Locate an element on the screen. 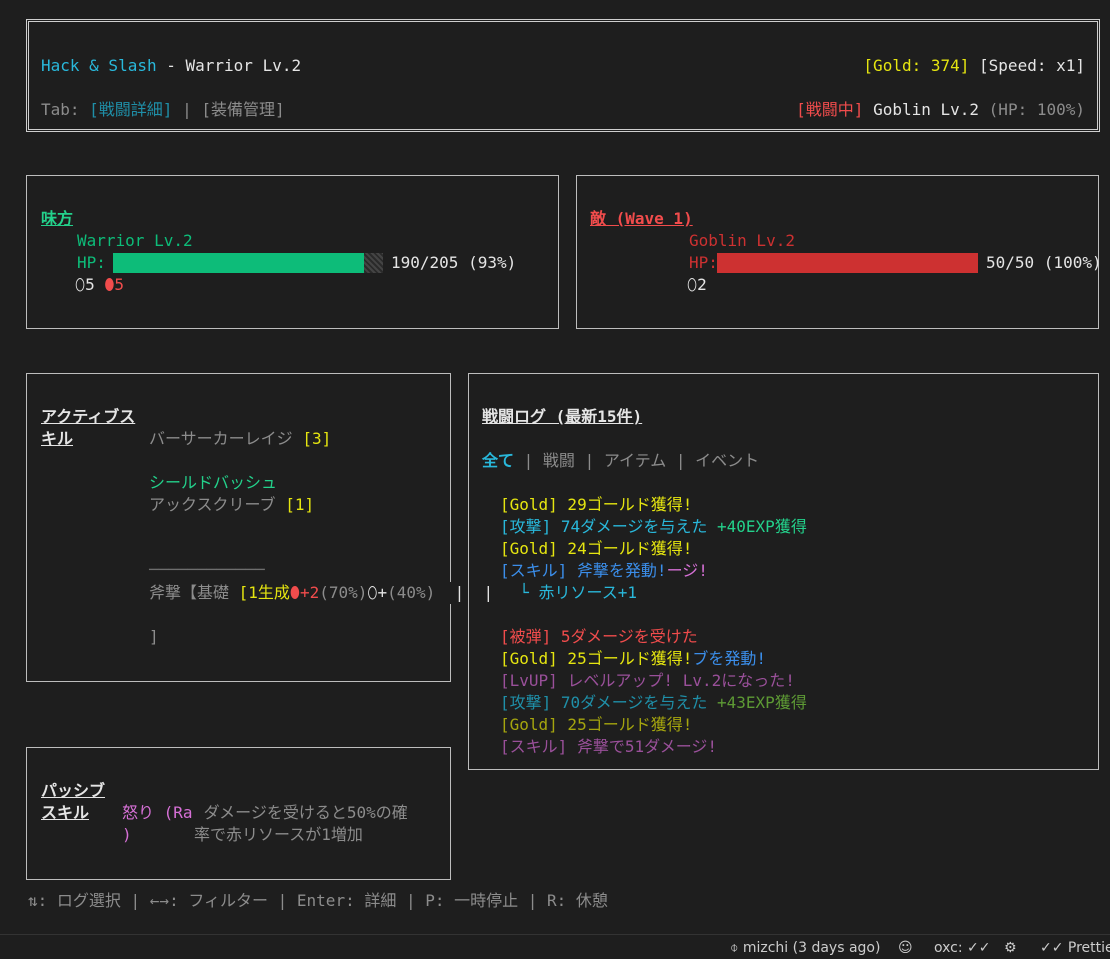  ally-panel: 味方 Warrior Lv.2 HP: 190/205 (93%) ⬯5 ⬮5 is located at coordinates (292, 252).